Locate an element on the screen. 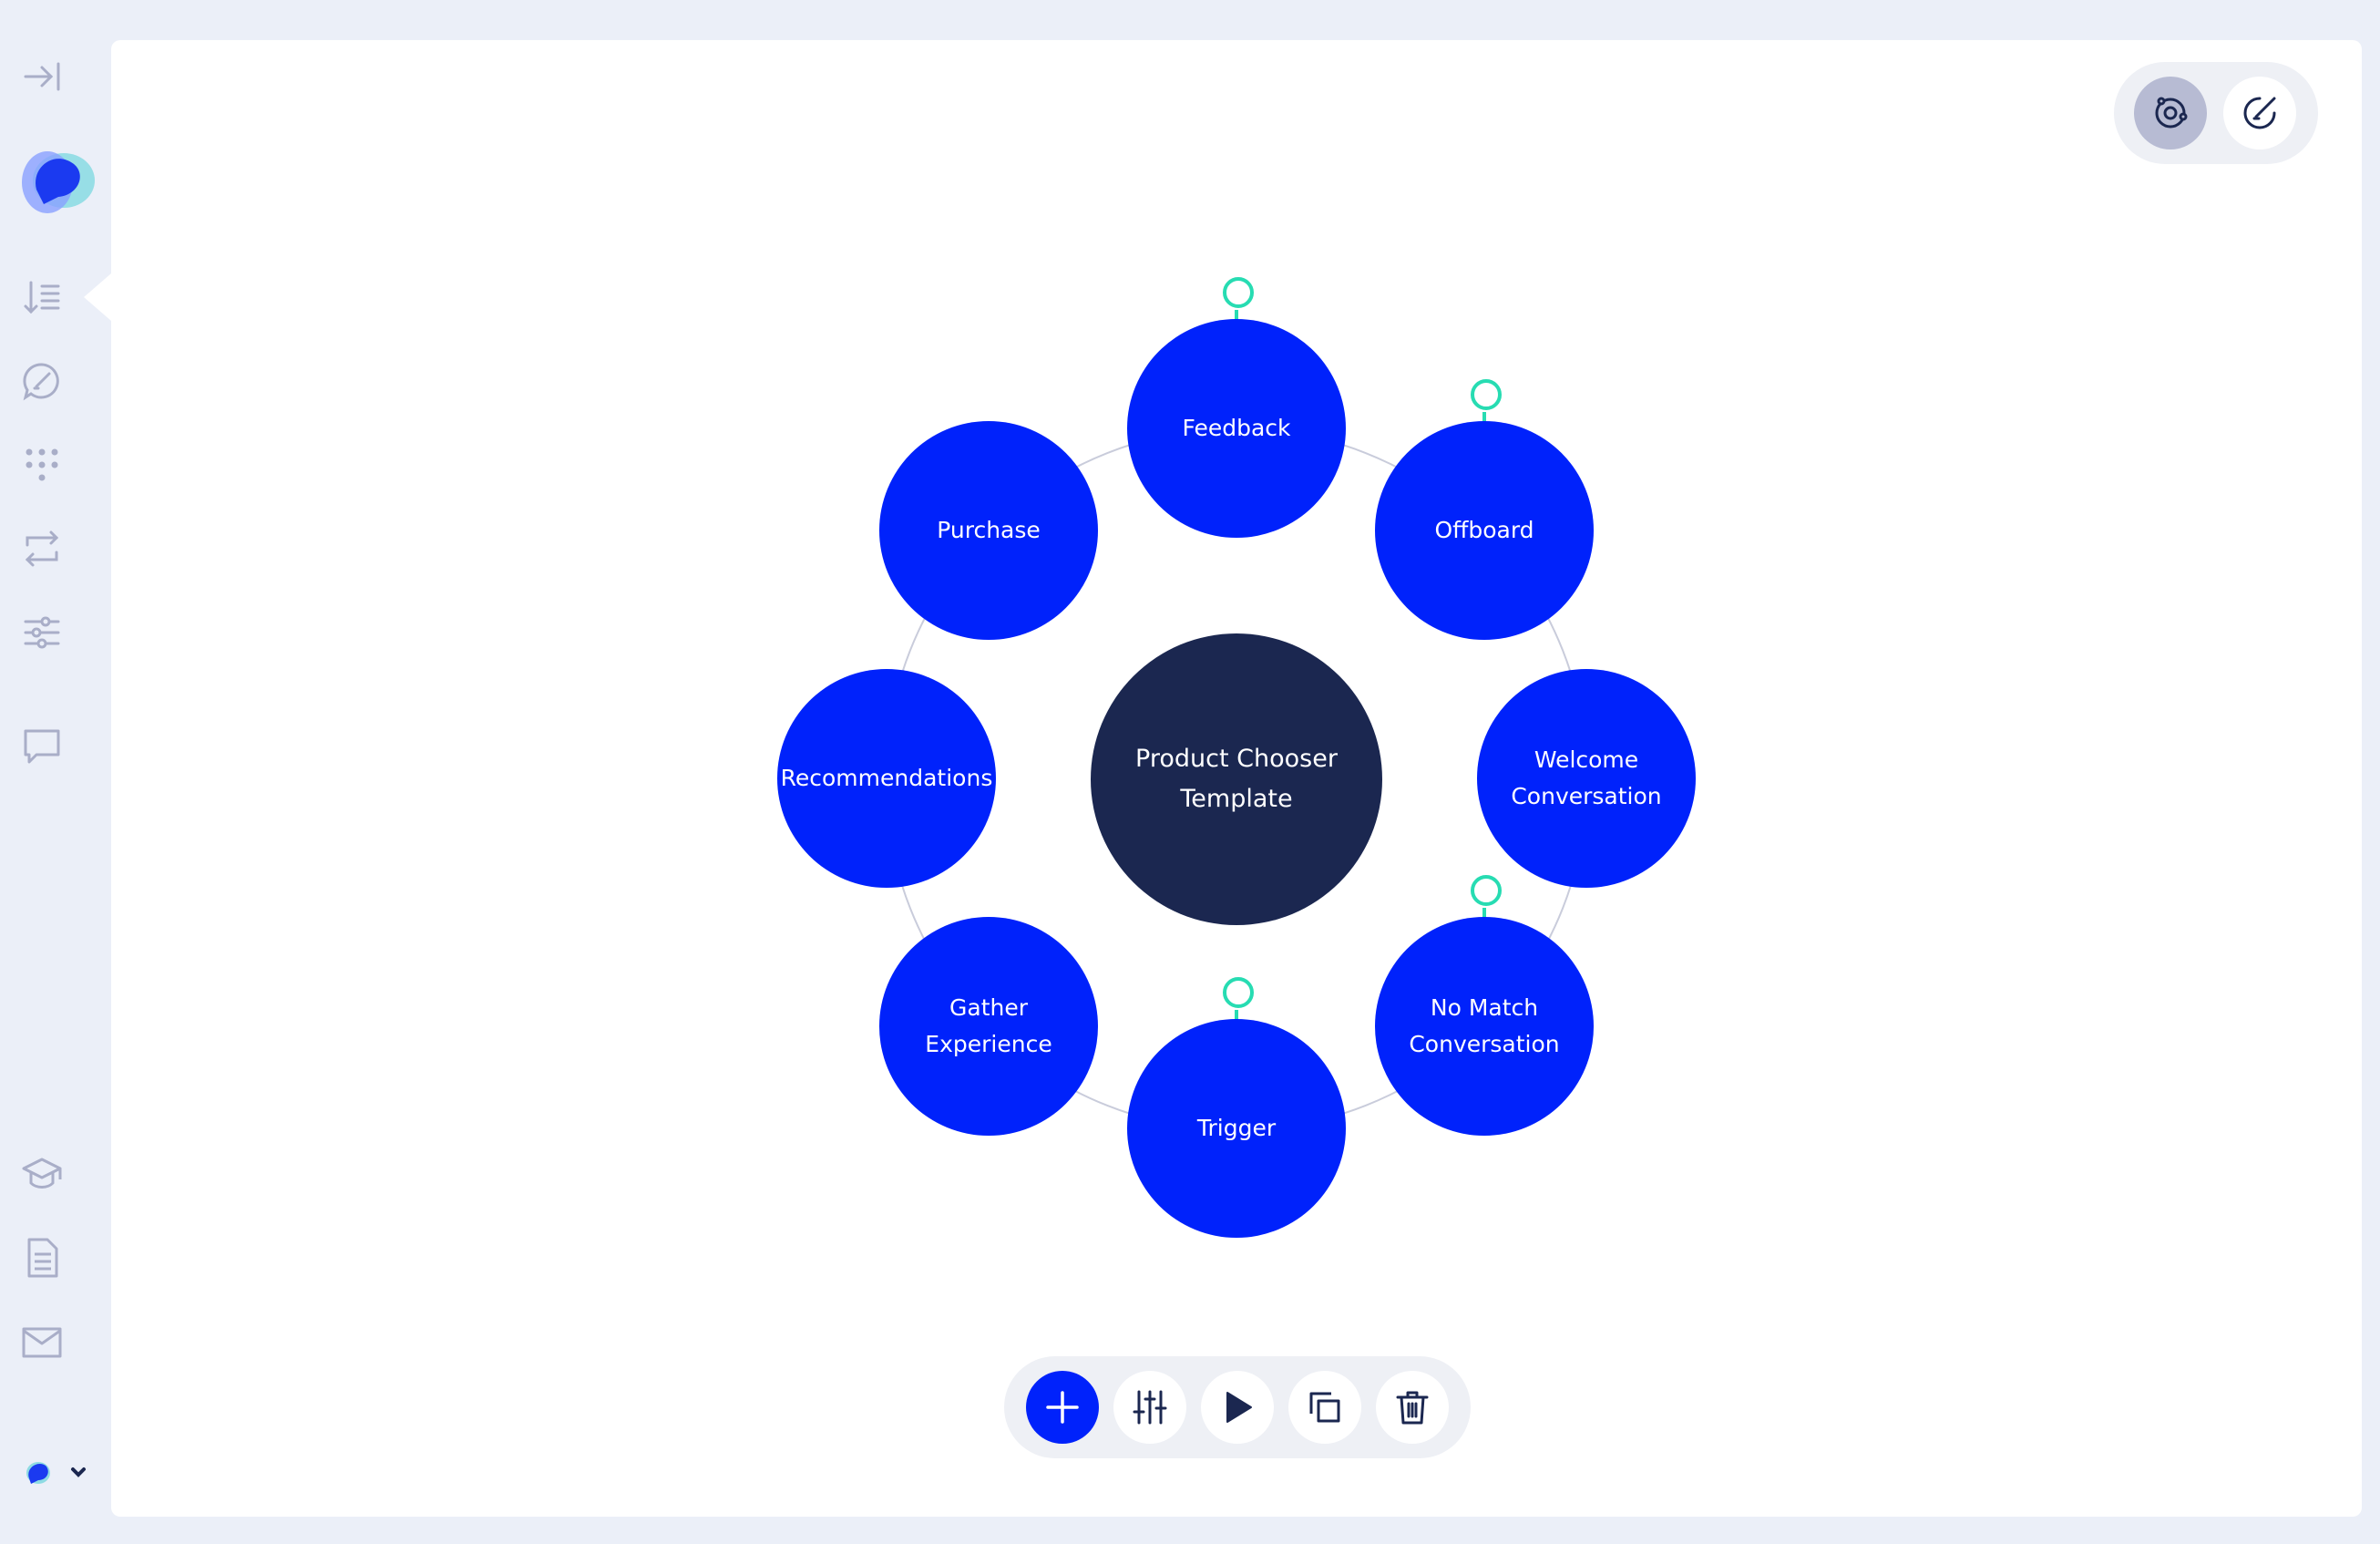  view-toggle is located at coordinates (2216, 113).